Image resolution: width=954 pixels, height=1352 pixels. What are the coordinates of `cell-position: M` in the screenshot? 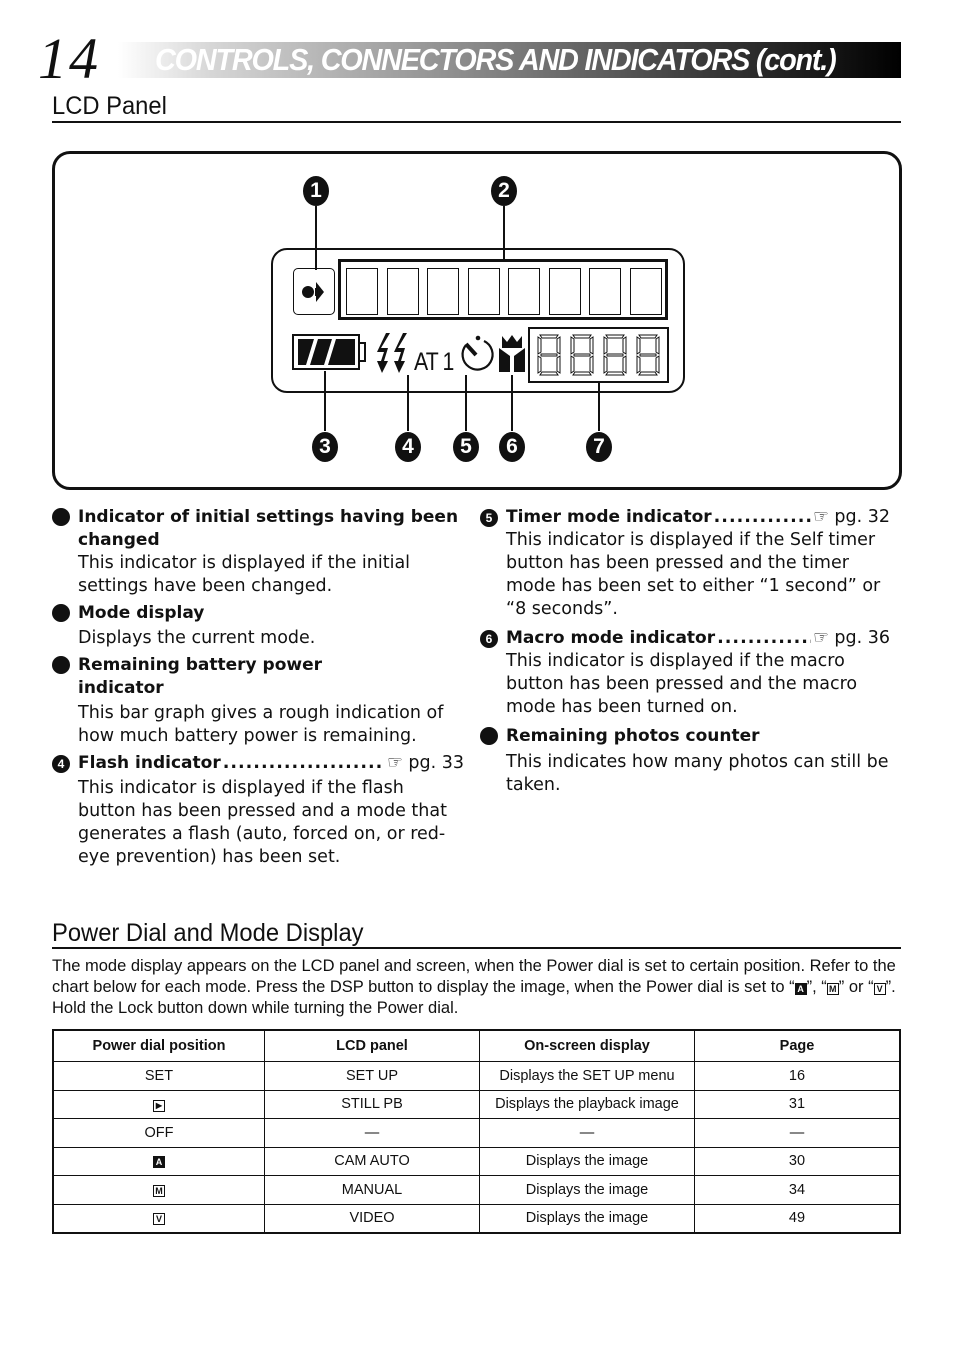 It's located at (158, 1190).